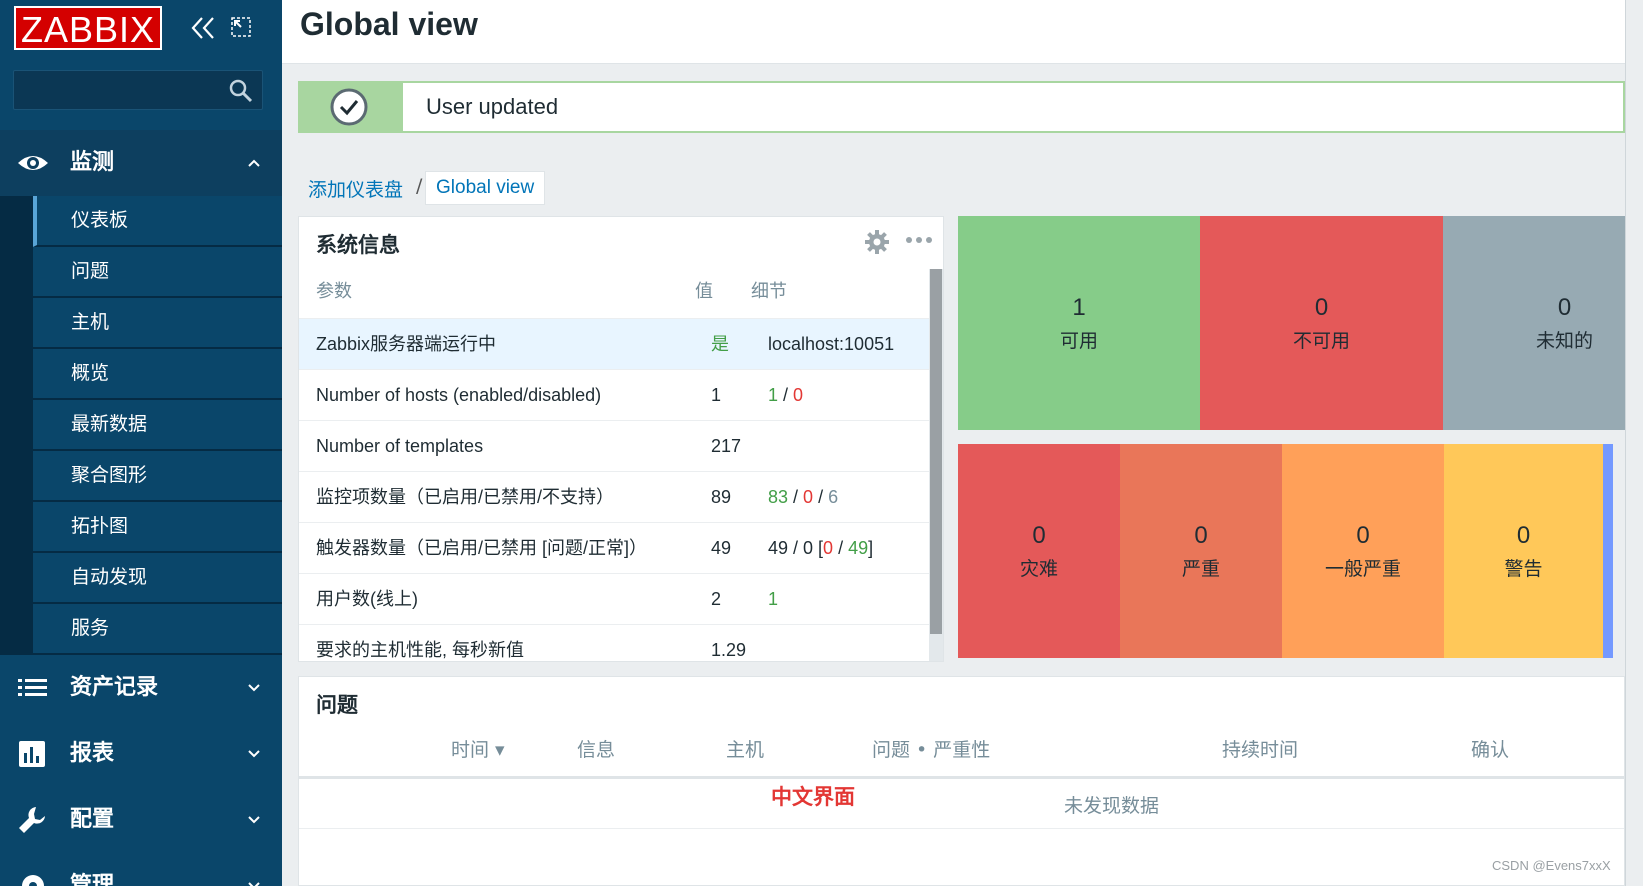  I want to click on menu-section-reports: 报表, so click(141, 754).